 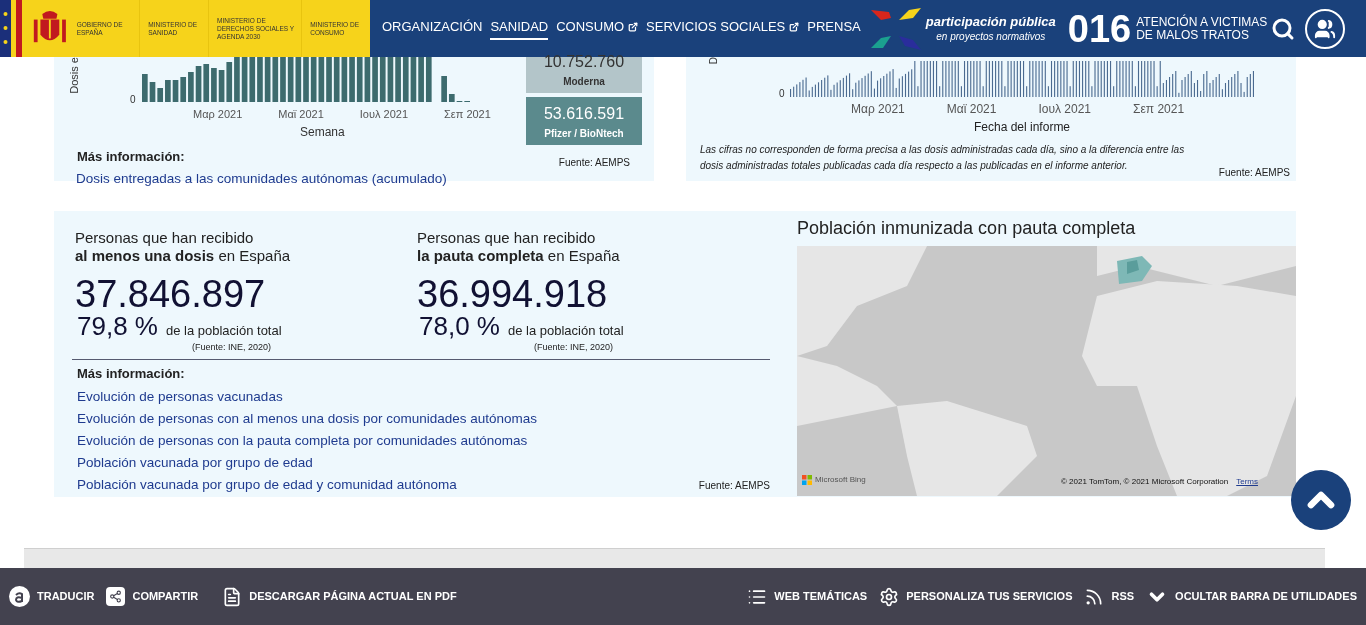 What do you see at coordinates (597, 28) in the screenshot?
I see `nav-link: CONSUMO` at bounding box center [597, 28].